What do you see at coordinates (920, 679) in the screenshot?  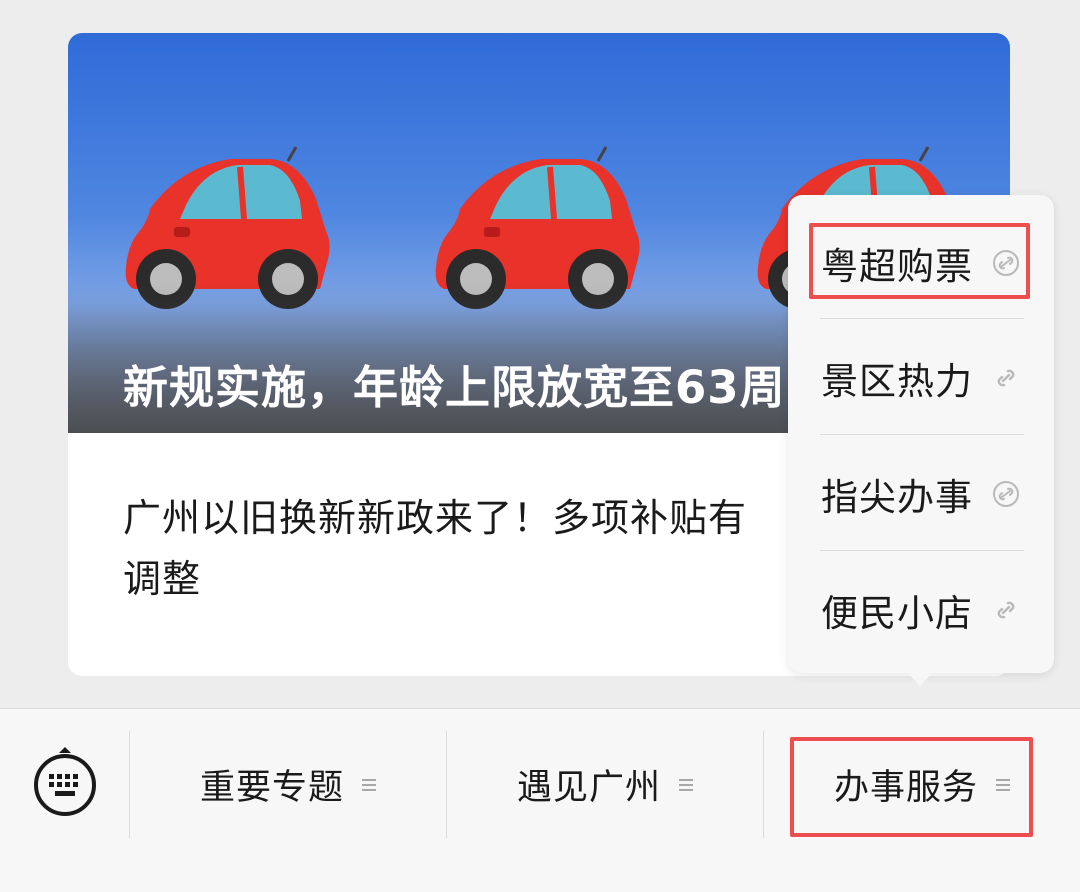 I see `popup-pointer` at bounding box center [920, 679].